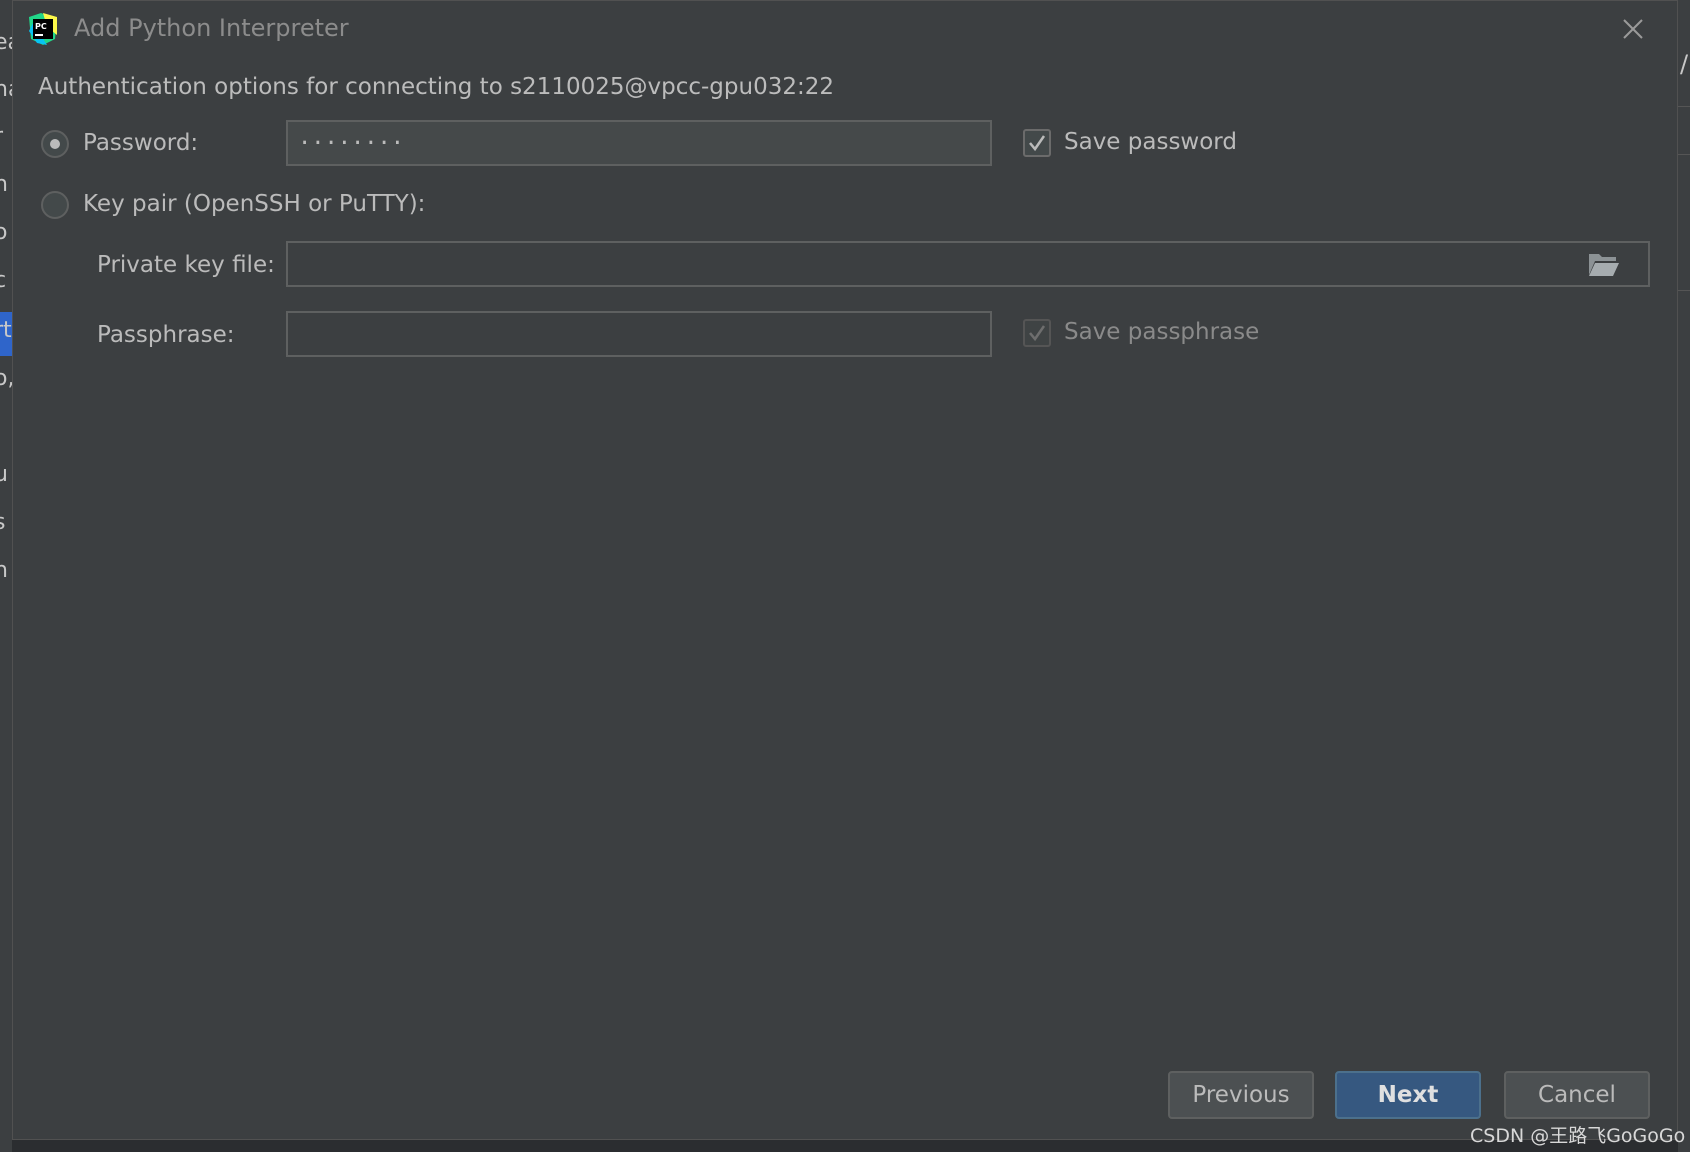  What do you see at coordinates (3, 280) in the screenshot?
I see `background-text-fragment: c` at bounding box center [3, 280].